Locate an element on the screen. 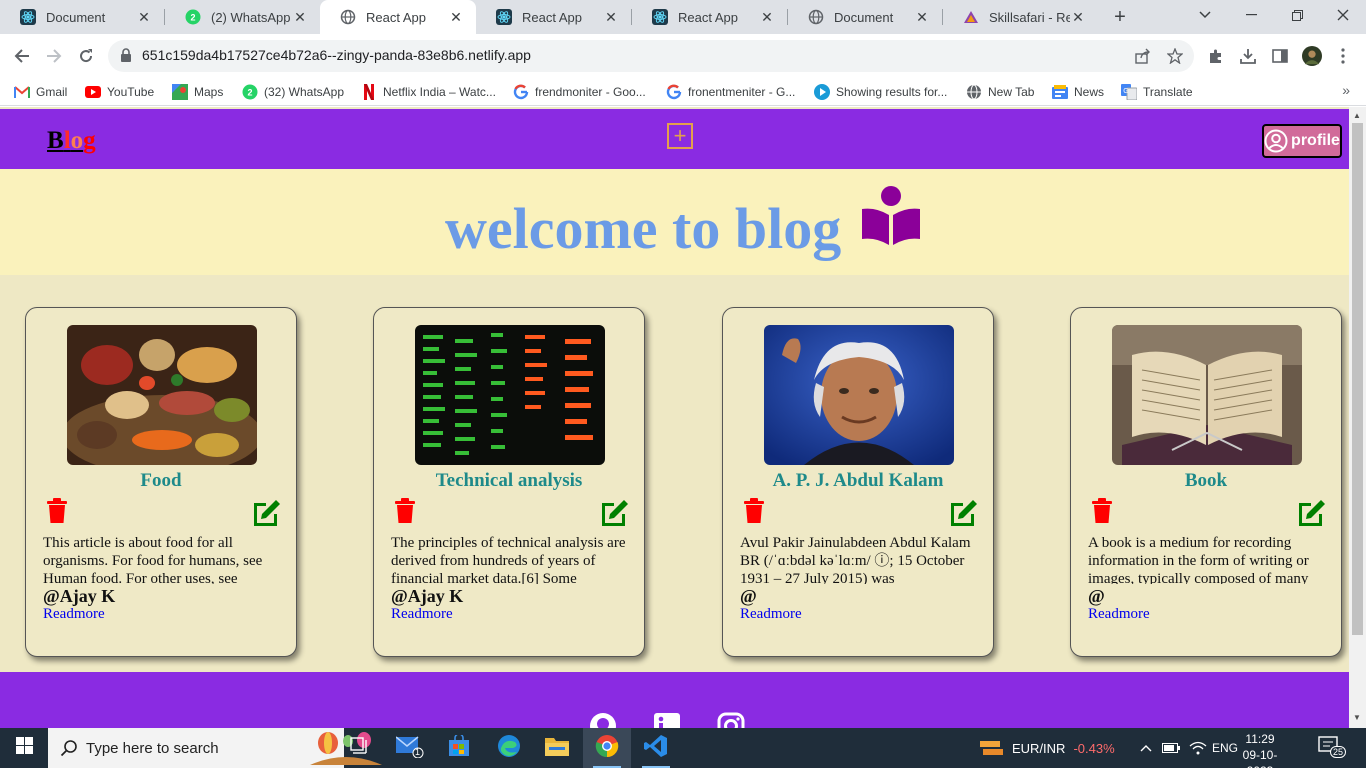 This screenshot has height=768, width=1366. maps-icon is located at coordinates (180, 92).